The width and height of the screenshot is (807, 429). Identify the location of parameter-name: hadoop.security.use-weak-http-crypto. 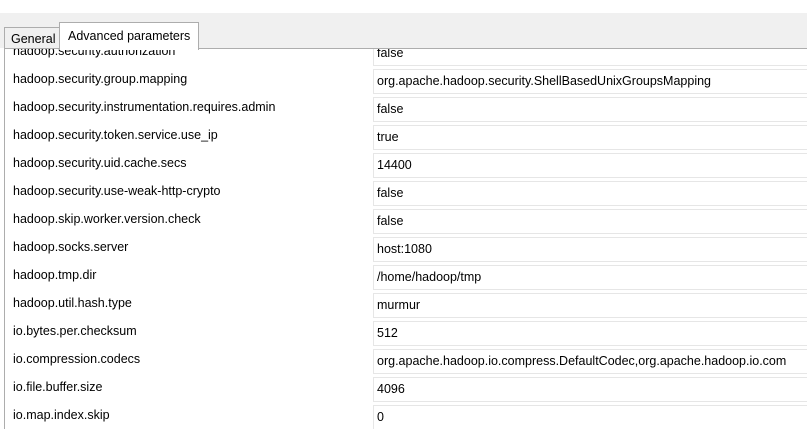
(117, 191).